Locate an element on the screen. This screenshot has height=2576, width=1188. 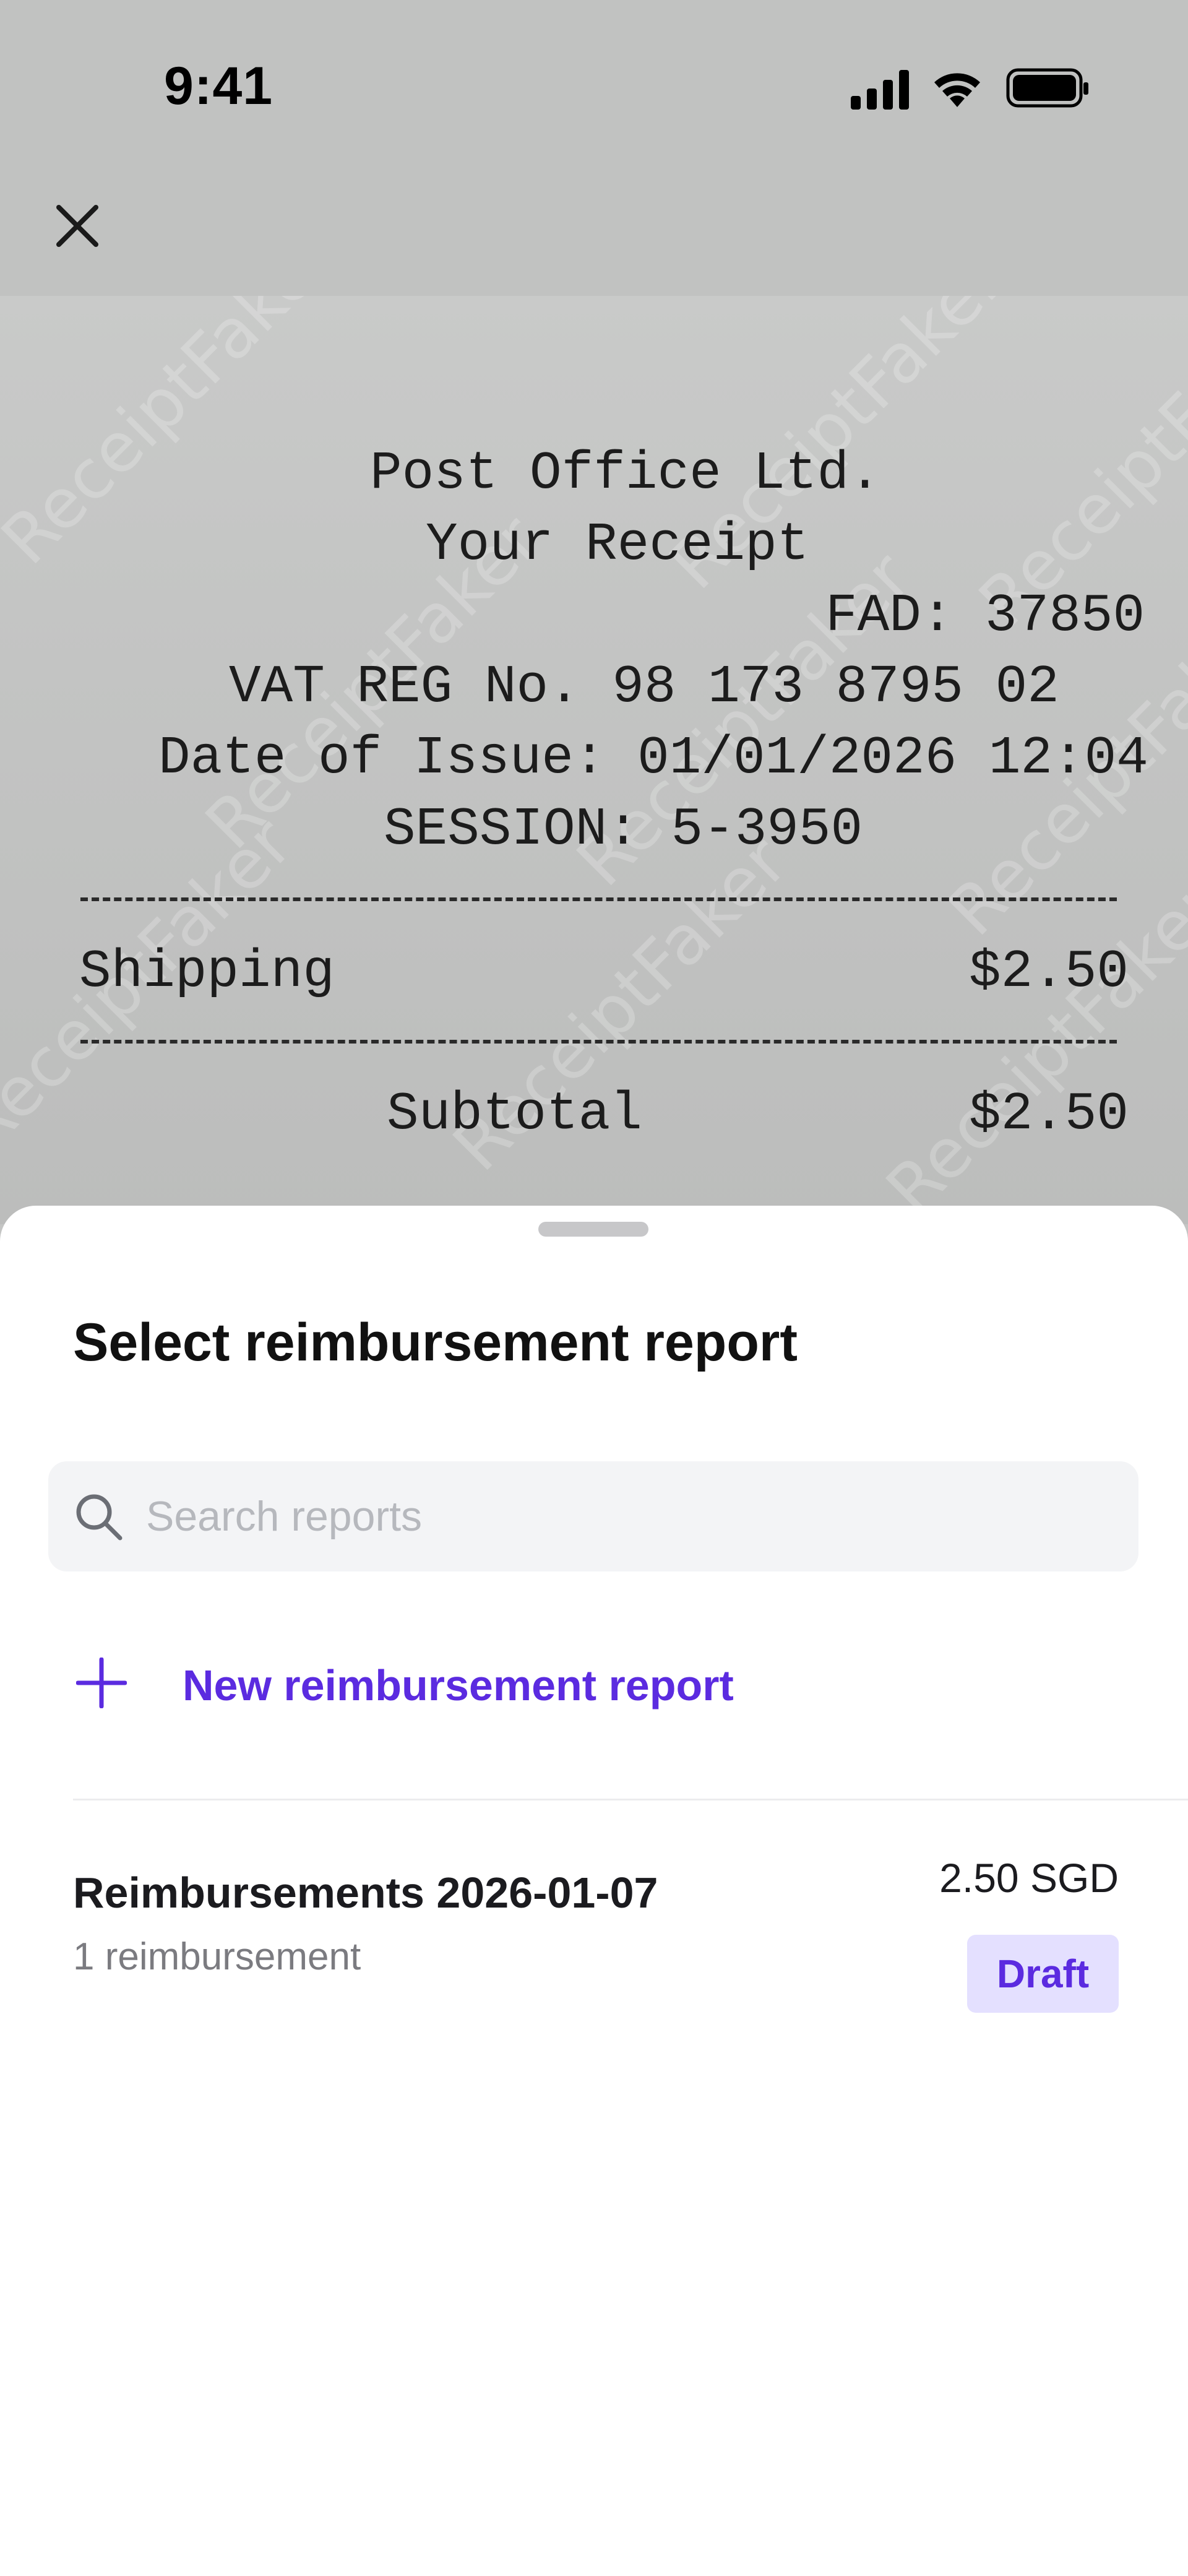
divider is located at coordinates (630, 1799).